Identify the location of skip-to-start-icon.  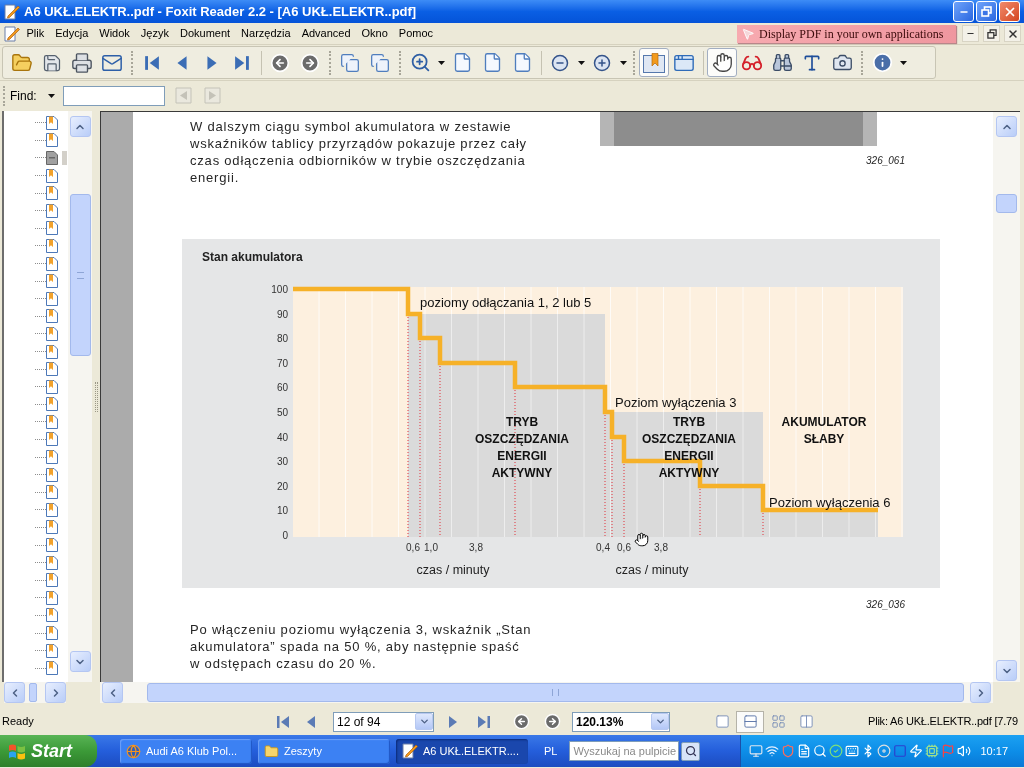
(152, 62).